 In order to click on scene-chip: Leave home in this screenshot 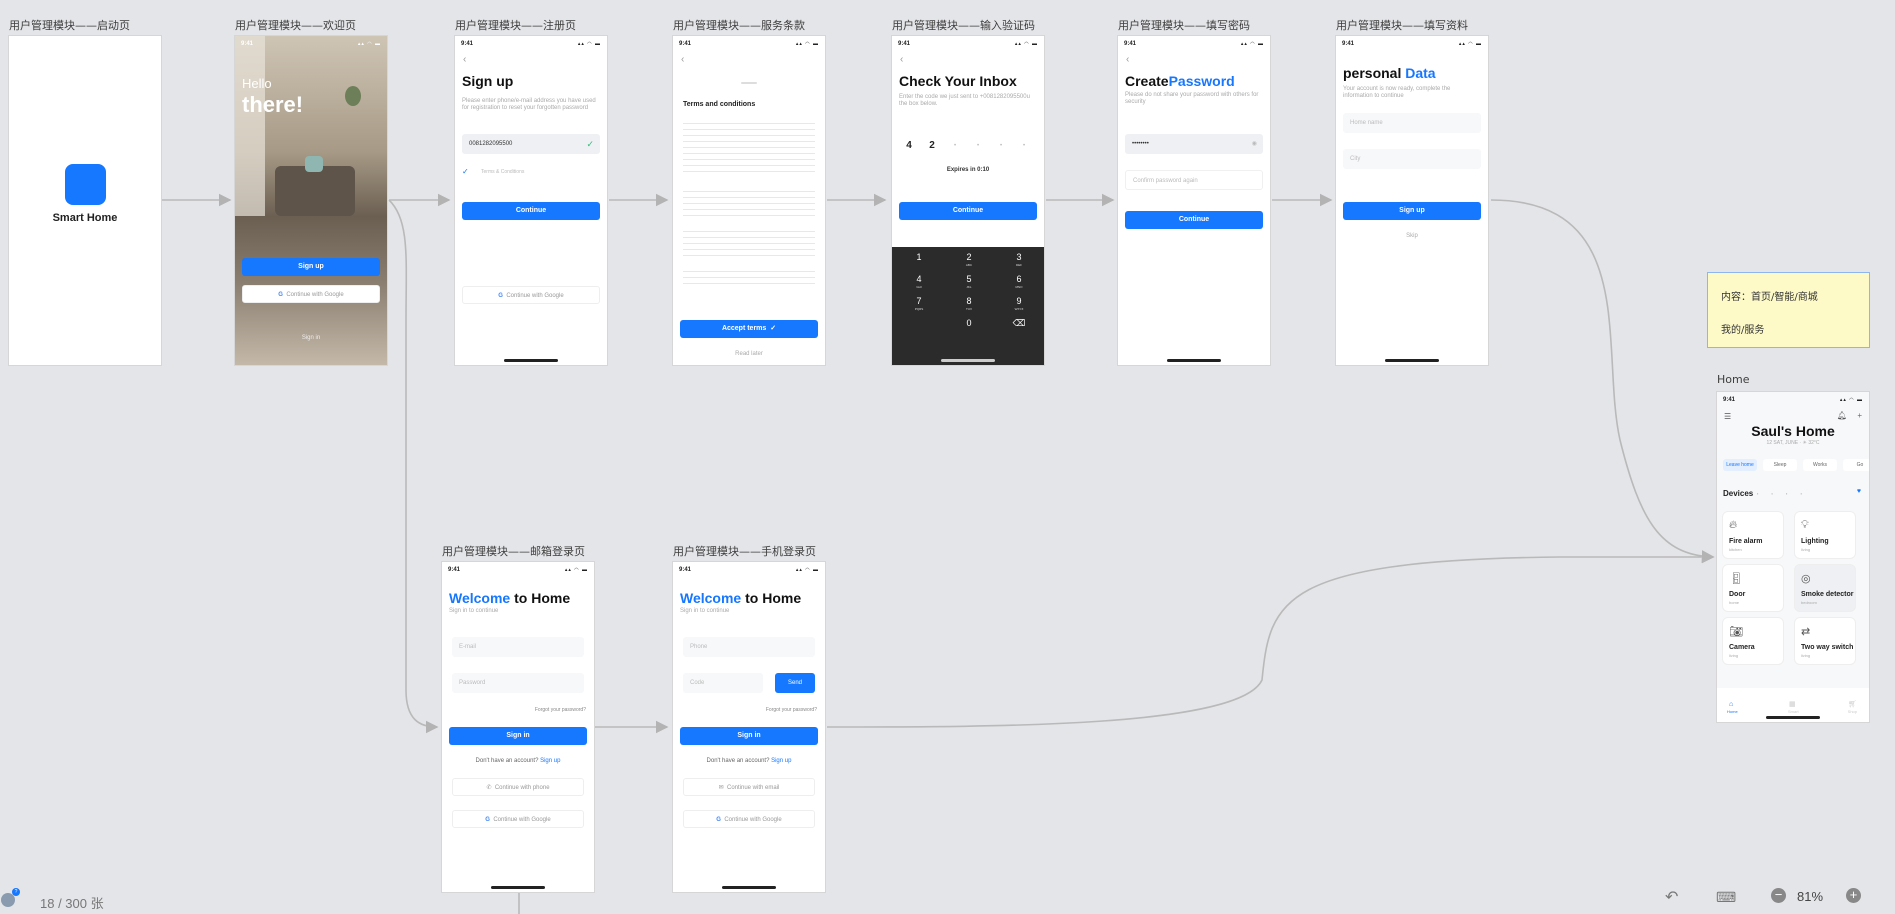, I will do `click(1740, 465)`.